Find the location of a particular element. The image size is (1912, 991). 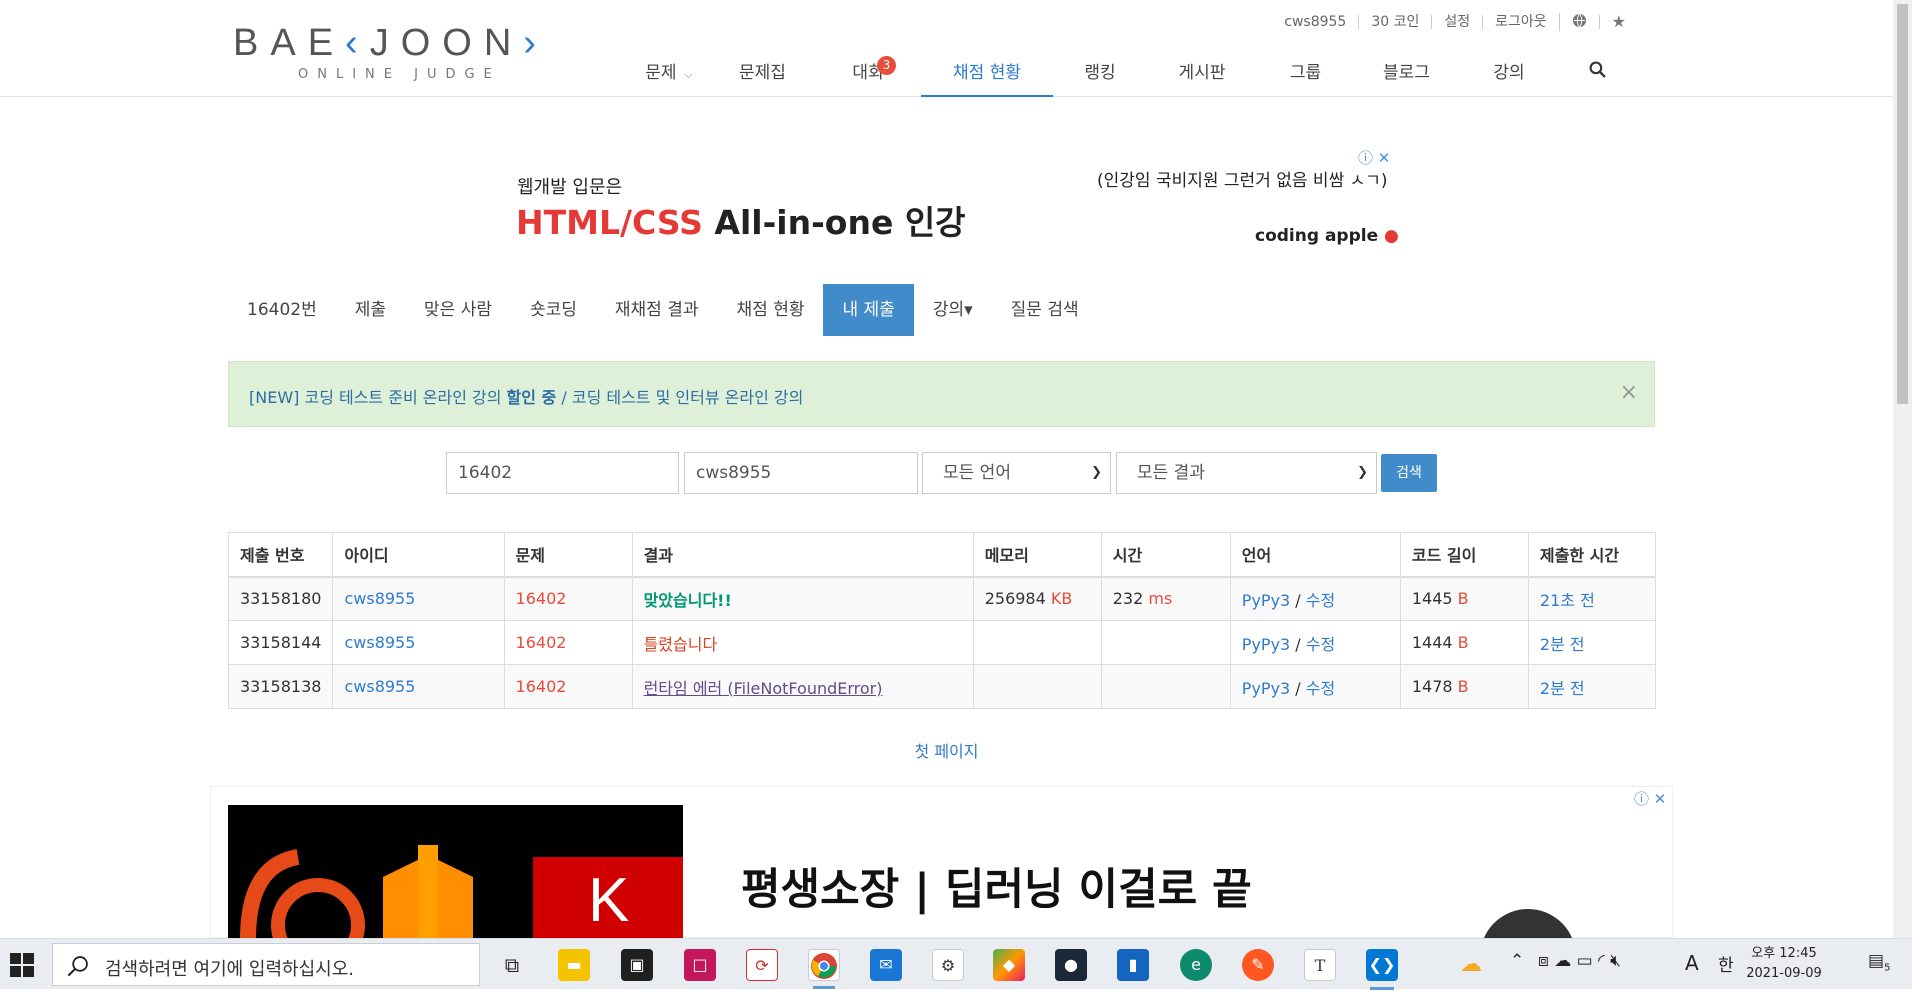

nav-board: 게시판 is located at coordinates (1202, 72).